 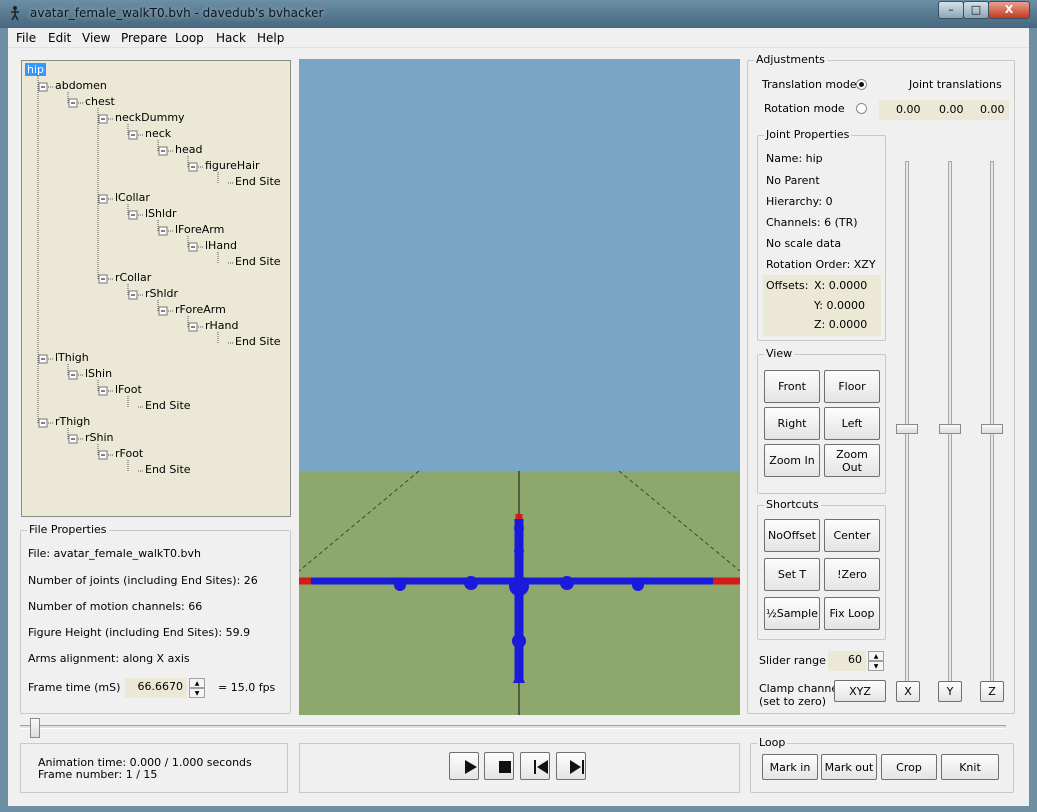 I want to click on stop-button, so click(x=499, y=766).